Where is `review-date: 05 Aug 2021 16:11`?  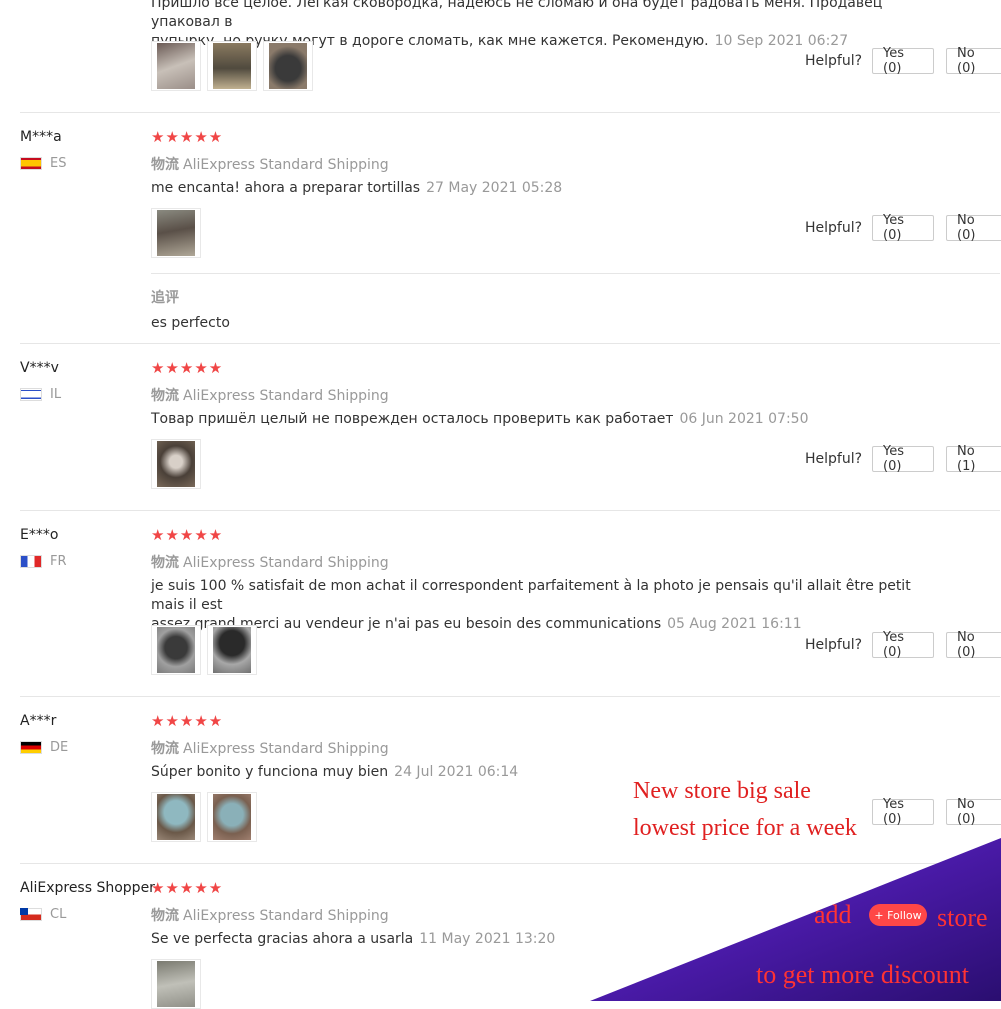 review-date: 05 Aug 2021 16:11 is located at coordinates (734, 624).